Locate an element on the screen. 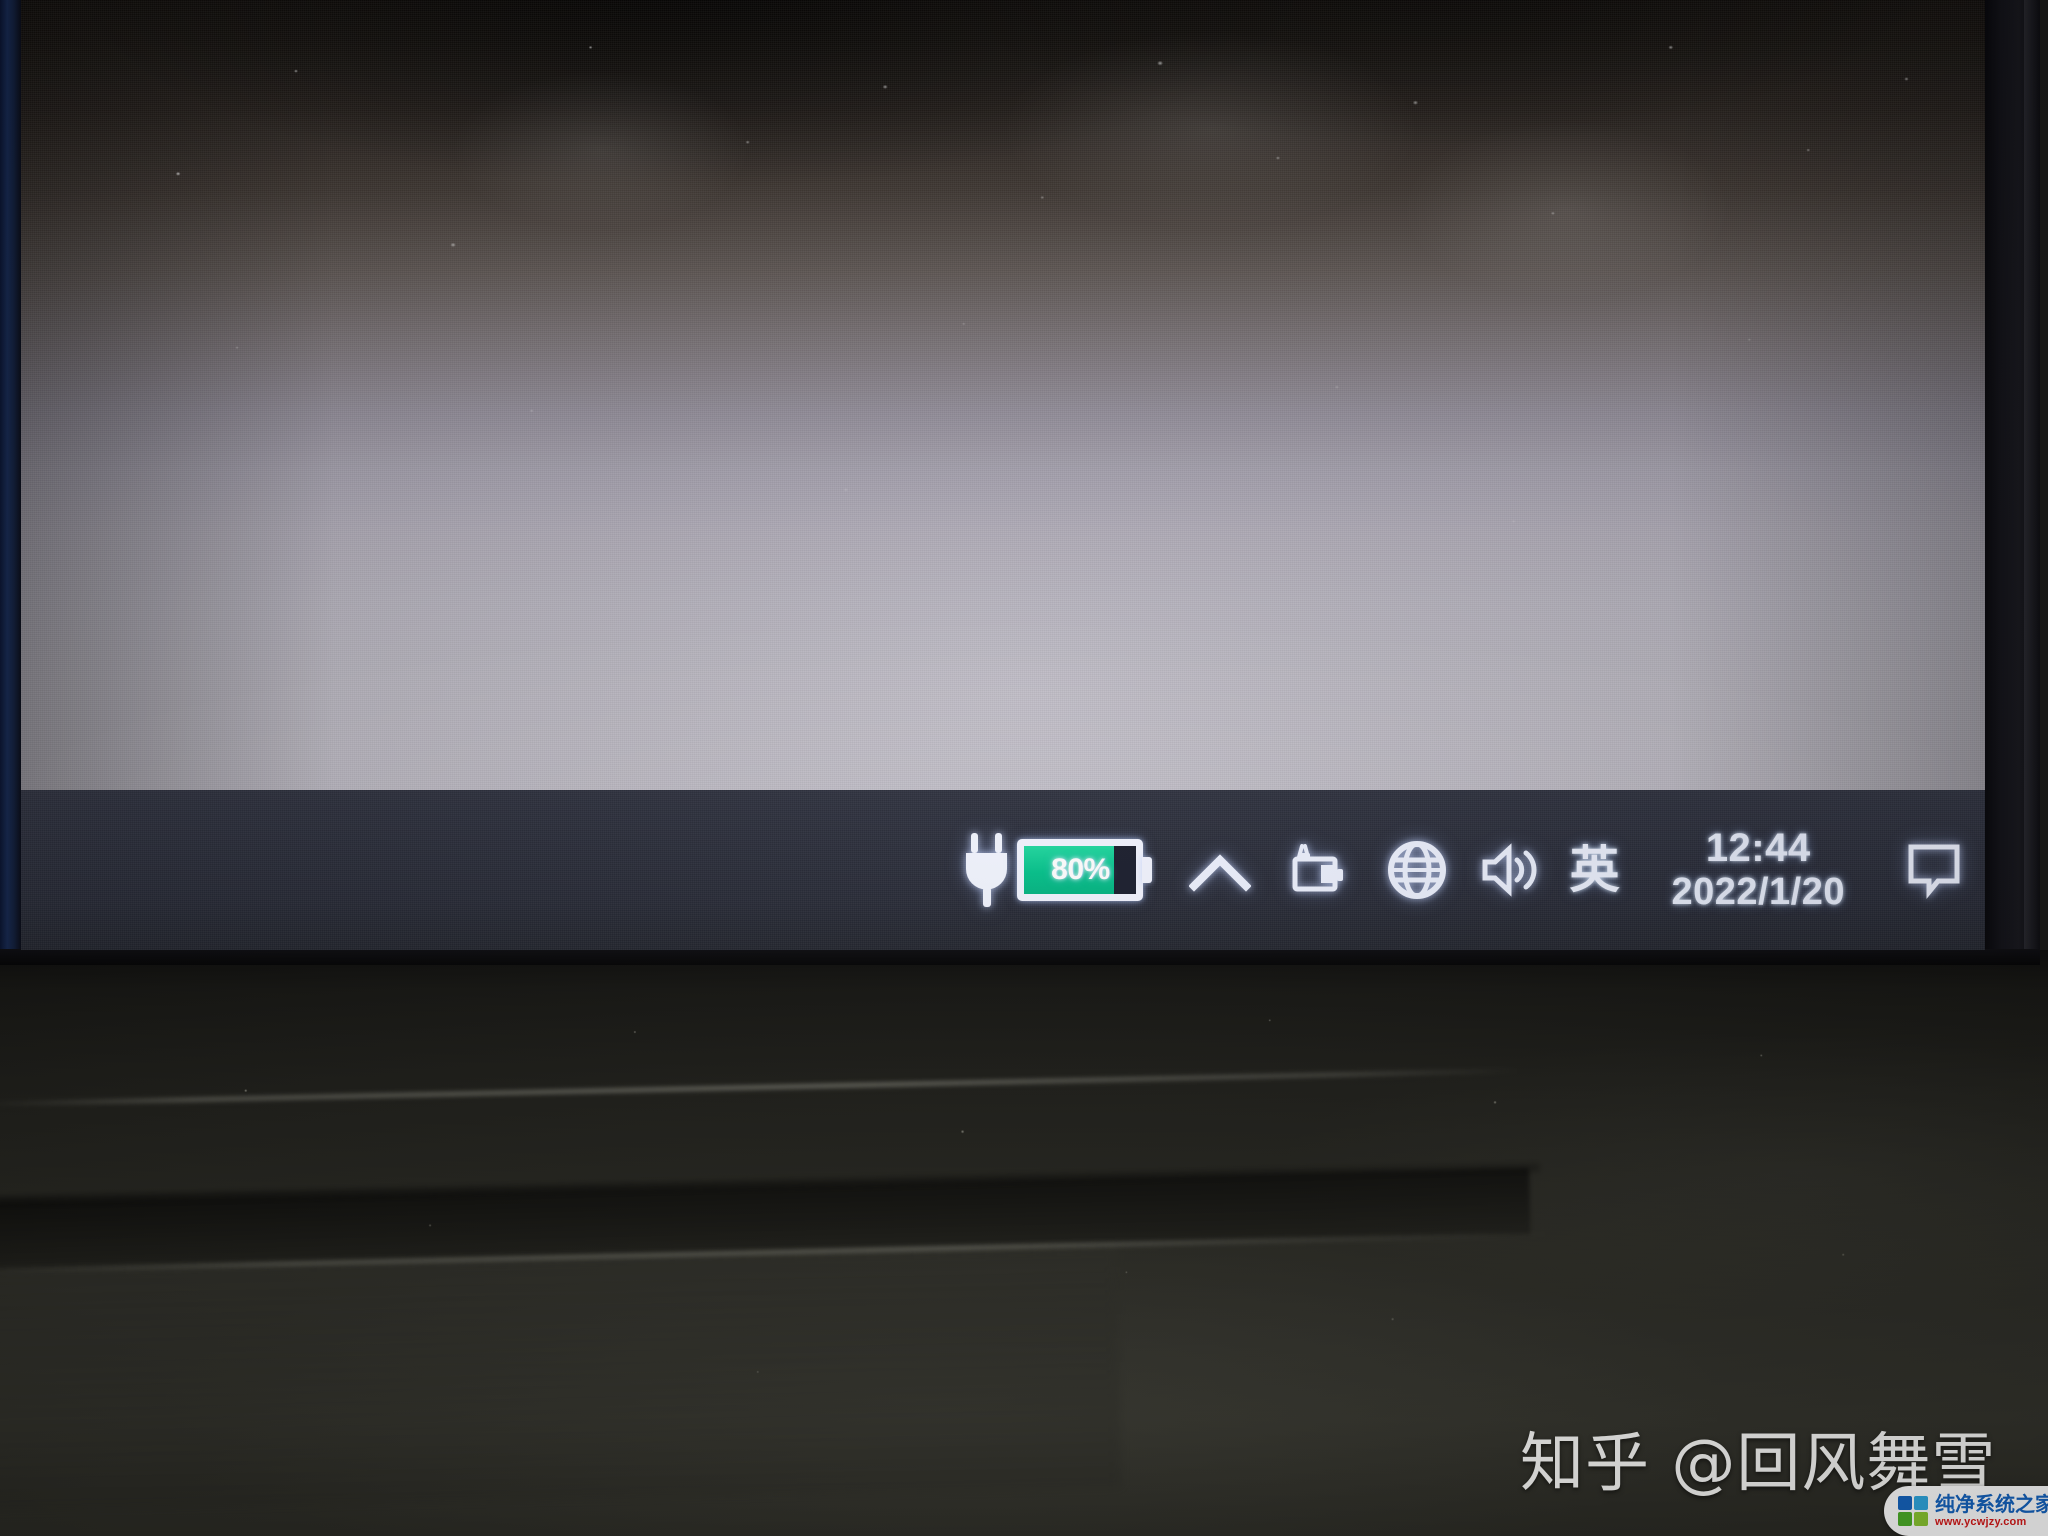 The image size is (2048, 1536). hinge-seam-top is located at coordinates (760, 1087).